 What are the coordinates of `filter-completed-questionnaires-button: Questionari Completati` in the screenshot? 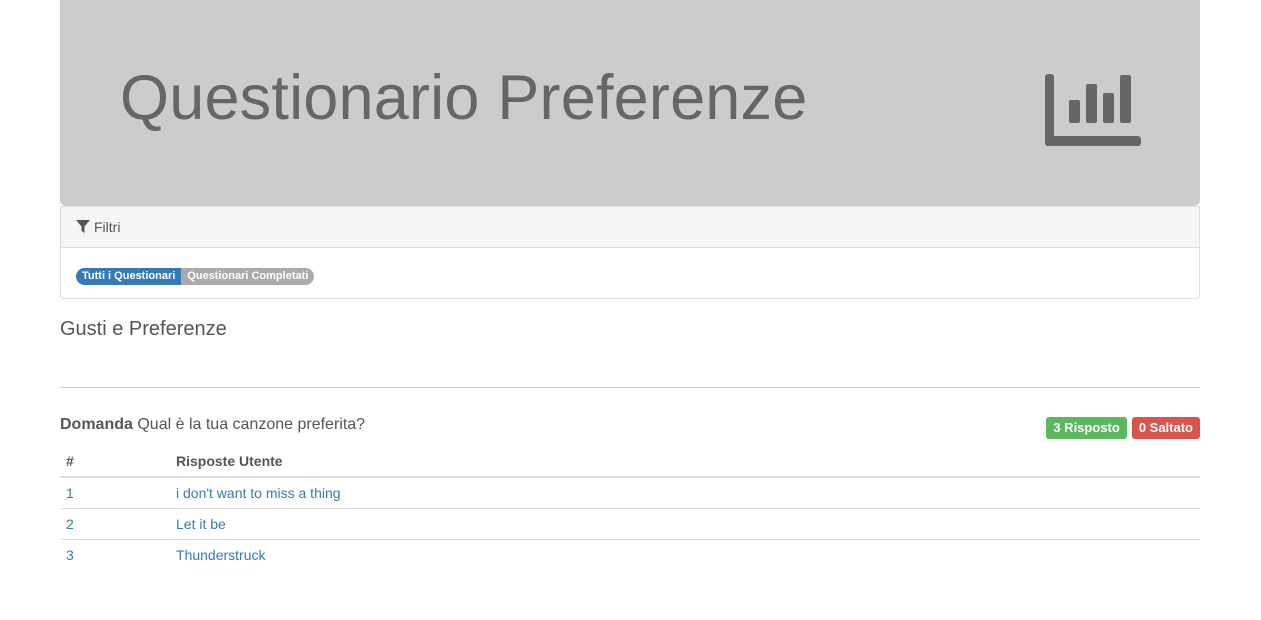 It's located at (248, 276).